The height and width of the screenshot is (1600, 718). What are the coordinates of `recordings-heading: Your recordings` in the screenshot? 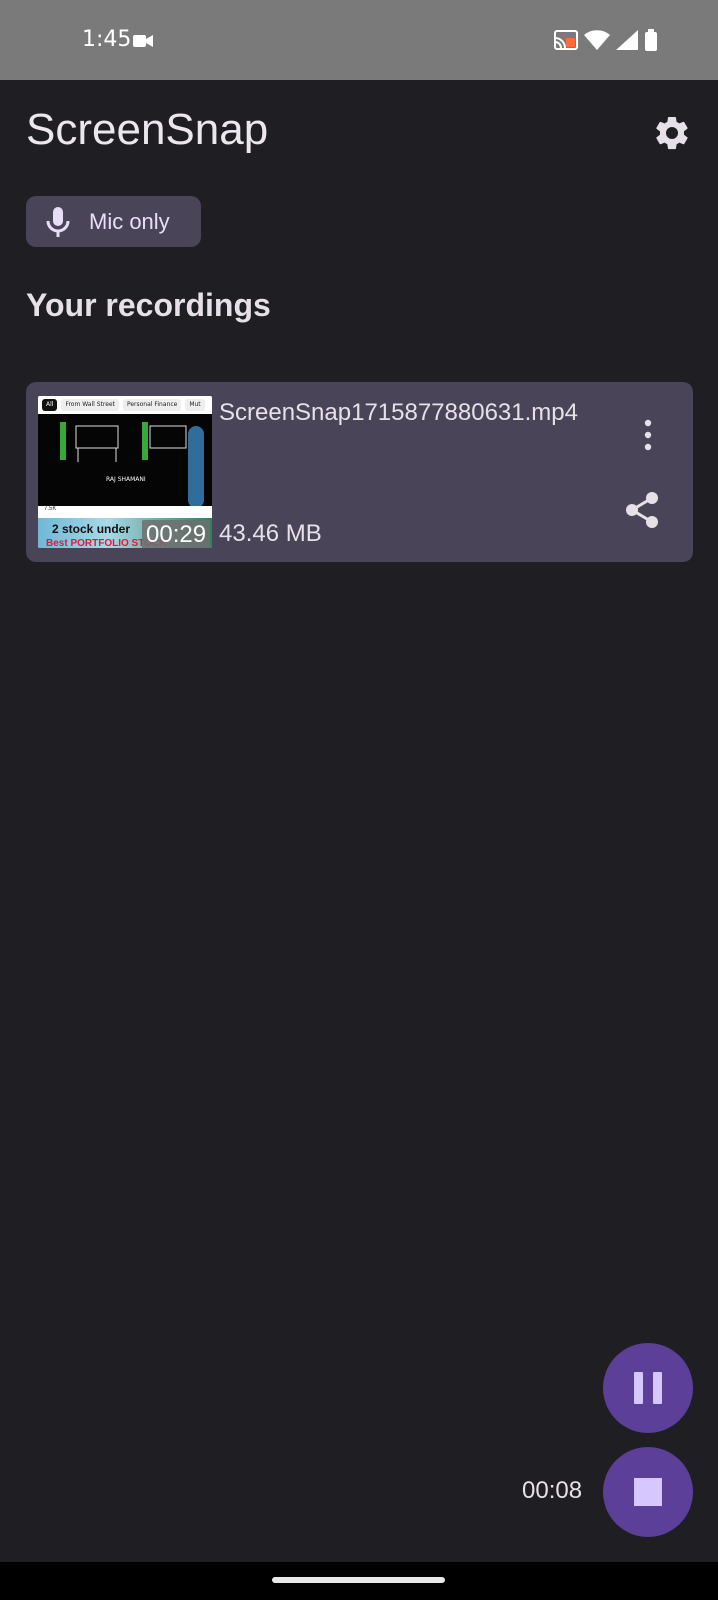 It's located at (148, 305).